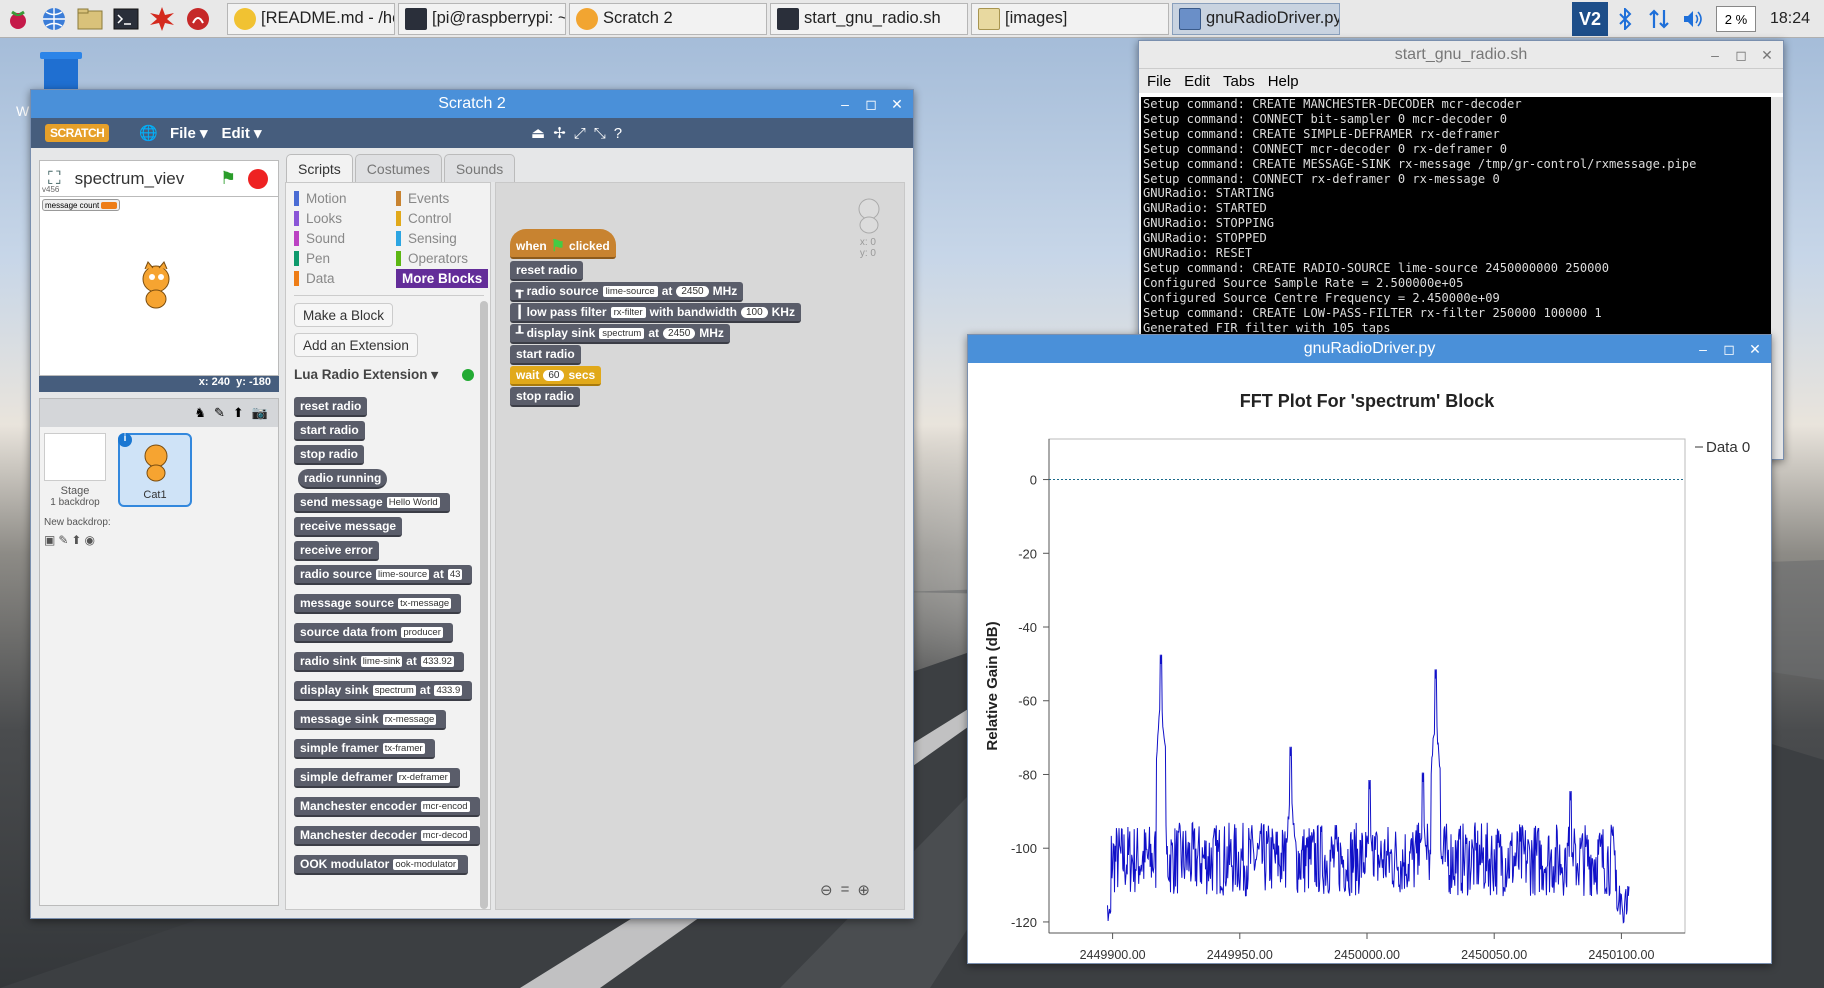 The width and height of the screenshot is (1824, 988). Describe the element at coordinates (538, 133) in the screenshot. I see `duplicate-icon: ⏏` at that location.